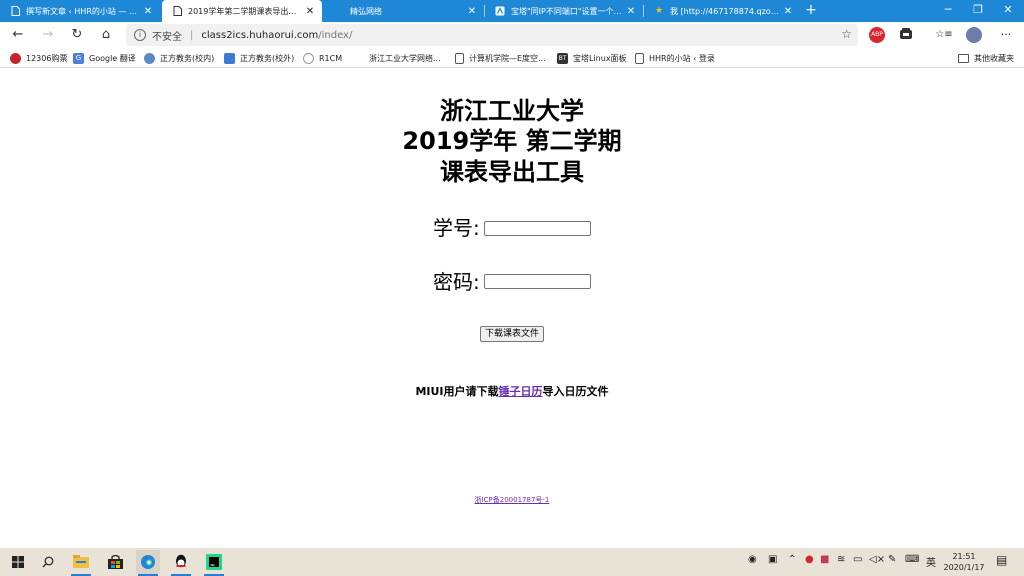 Image resolution: width=1024 pixels, height=576 pixels. I want to click on address-bar: i 不安全 | class2ics.huhaorui.com/index/ ☆, so click(492, 35).